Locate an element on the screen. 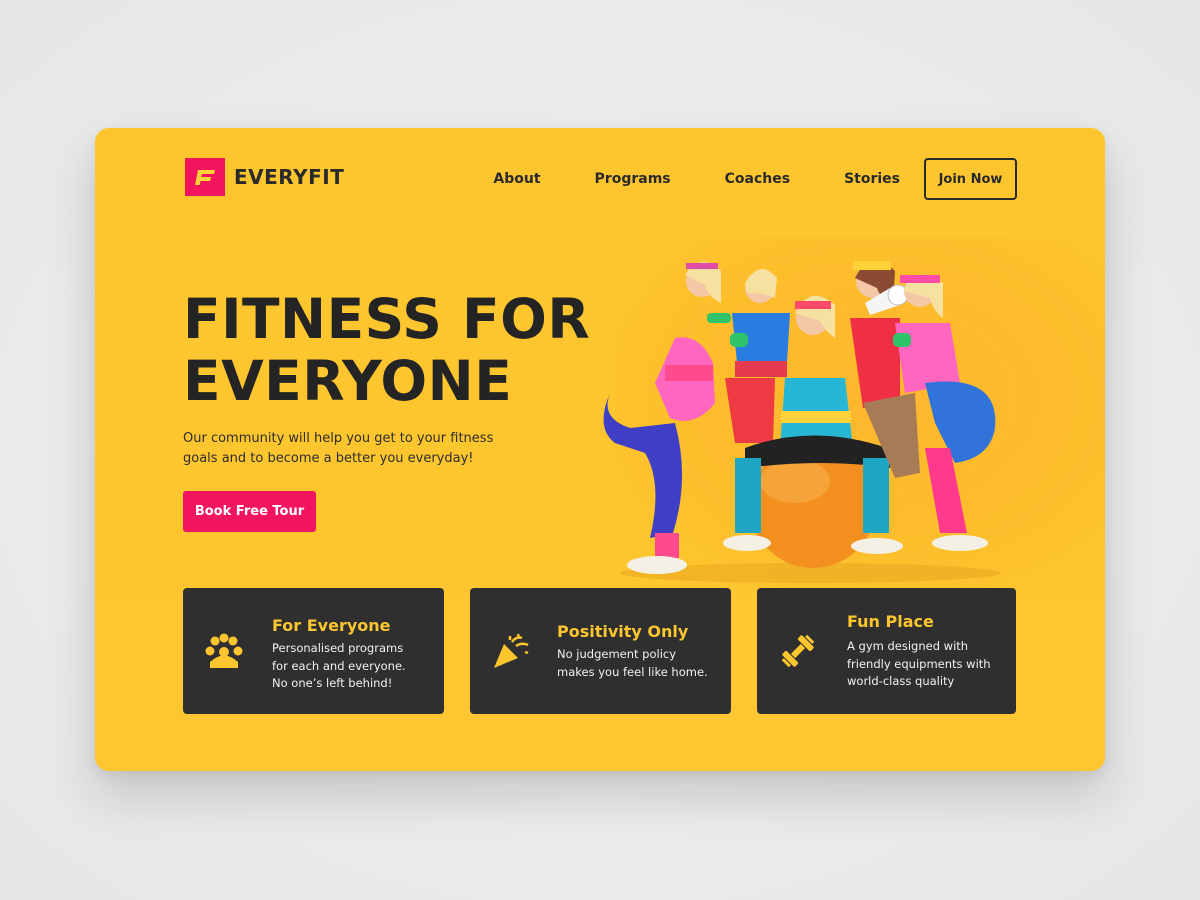 The image size is (1200, 900). hero-title-line-2: EVERYONE is located at coordinates (348, 381).